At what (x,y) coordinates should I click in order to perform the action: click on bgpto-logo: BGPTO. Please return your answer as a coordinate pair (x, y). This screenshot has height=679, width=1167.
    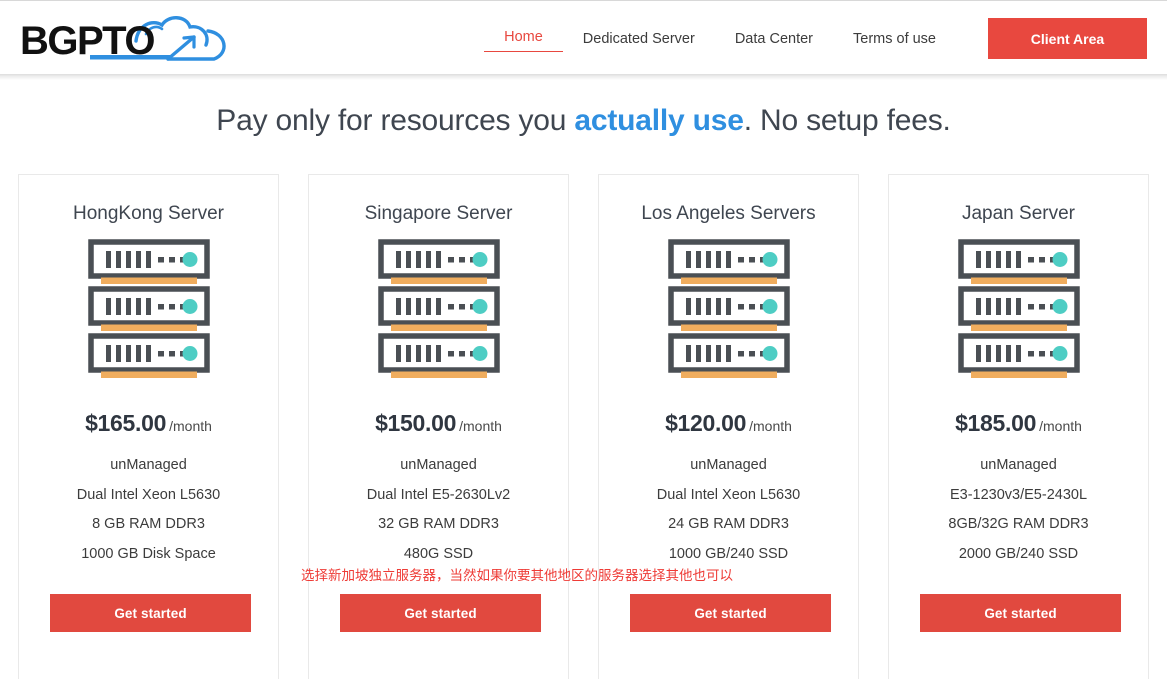
    Looking at the image, I should click on (125, 39).